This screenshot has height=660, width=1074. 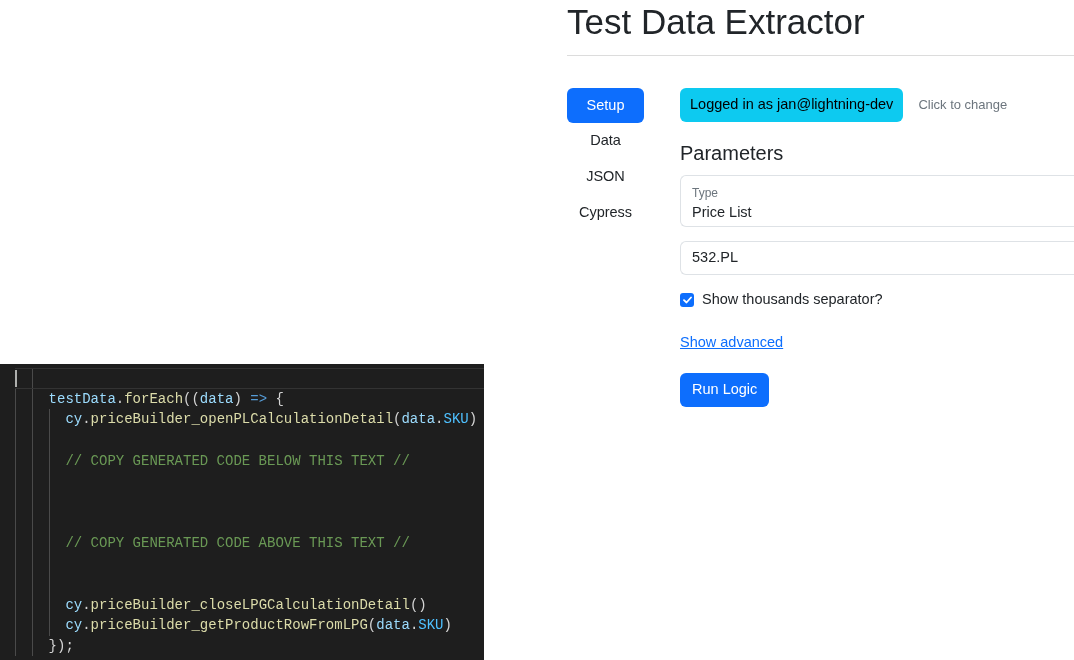 What do you see at coordinates (963, 105) in the screenshot?
I see `change-hint: Click to change` at bounding box center [963, 105].